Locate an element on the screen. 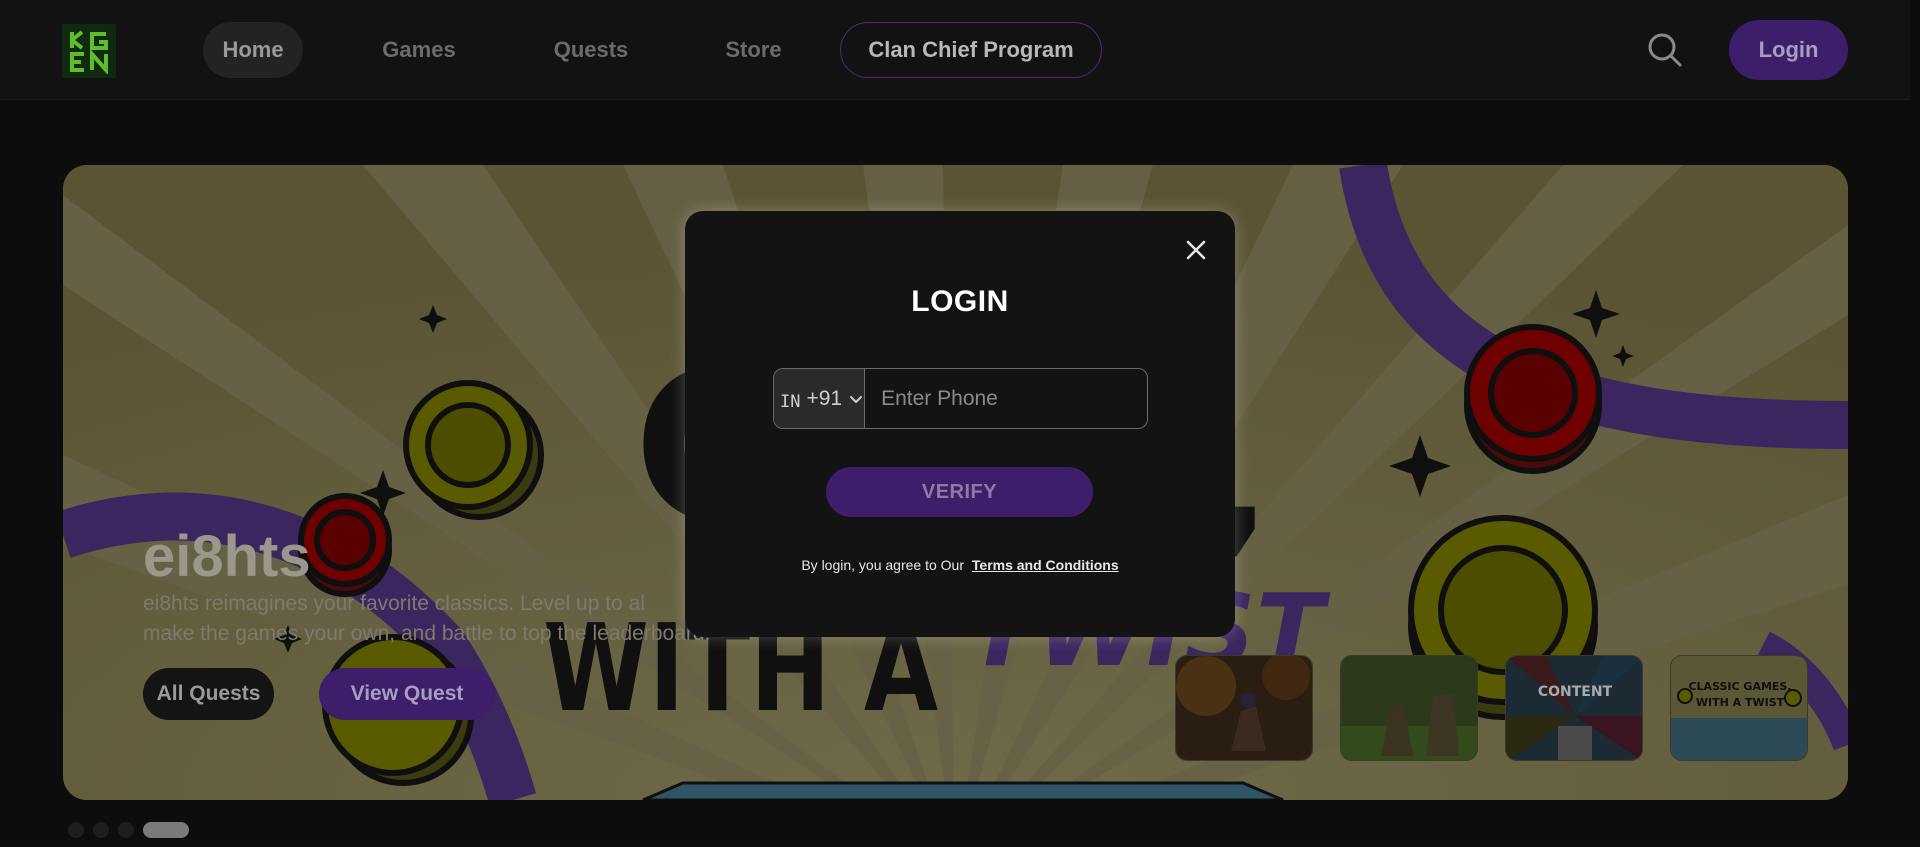 The image size is (1920, 847). country-flag: IN is located at coordinates (790, 401).